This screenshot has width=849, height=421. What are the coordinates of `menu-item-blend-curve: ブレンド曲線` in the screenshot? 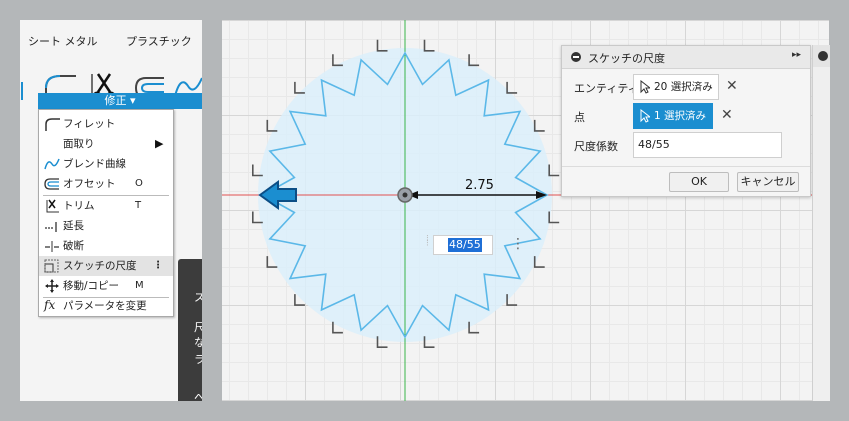 It's located at (106, 164).